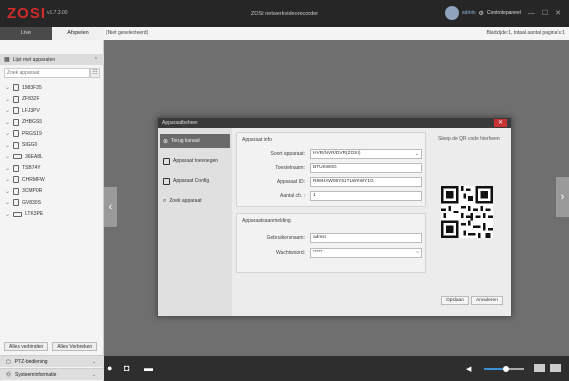 The width and height of the screenshot is (569, 381). Describe the element at coordinates (52, 134) in the screenshot. I see `list-item: ⌄ PRGS19` at that location.